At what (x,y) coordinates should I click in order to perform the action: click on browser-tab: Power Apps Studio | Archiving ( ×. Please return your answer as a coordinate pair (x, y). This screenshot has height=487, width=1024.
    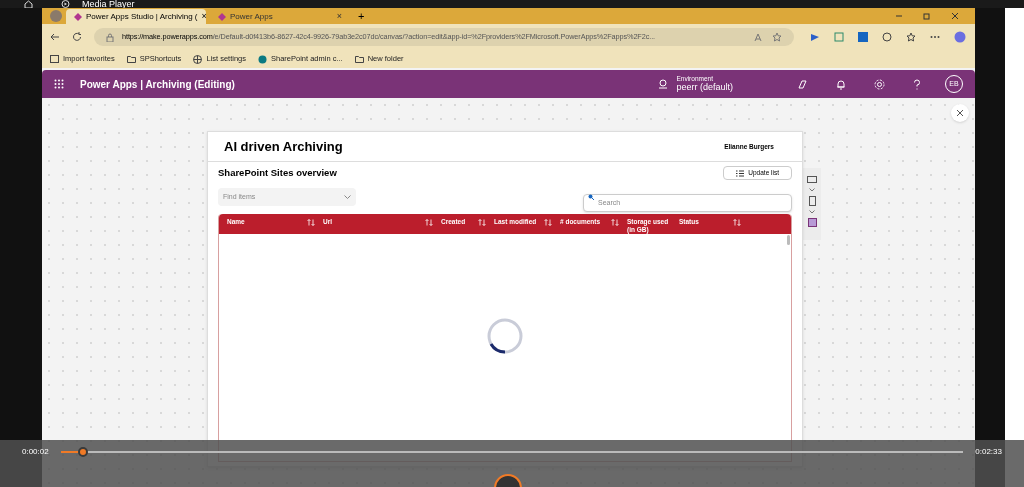
    Looking at the image, I should click on (136, 16).